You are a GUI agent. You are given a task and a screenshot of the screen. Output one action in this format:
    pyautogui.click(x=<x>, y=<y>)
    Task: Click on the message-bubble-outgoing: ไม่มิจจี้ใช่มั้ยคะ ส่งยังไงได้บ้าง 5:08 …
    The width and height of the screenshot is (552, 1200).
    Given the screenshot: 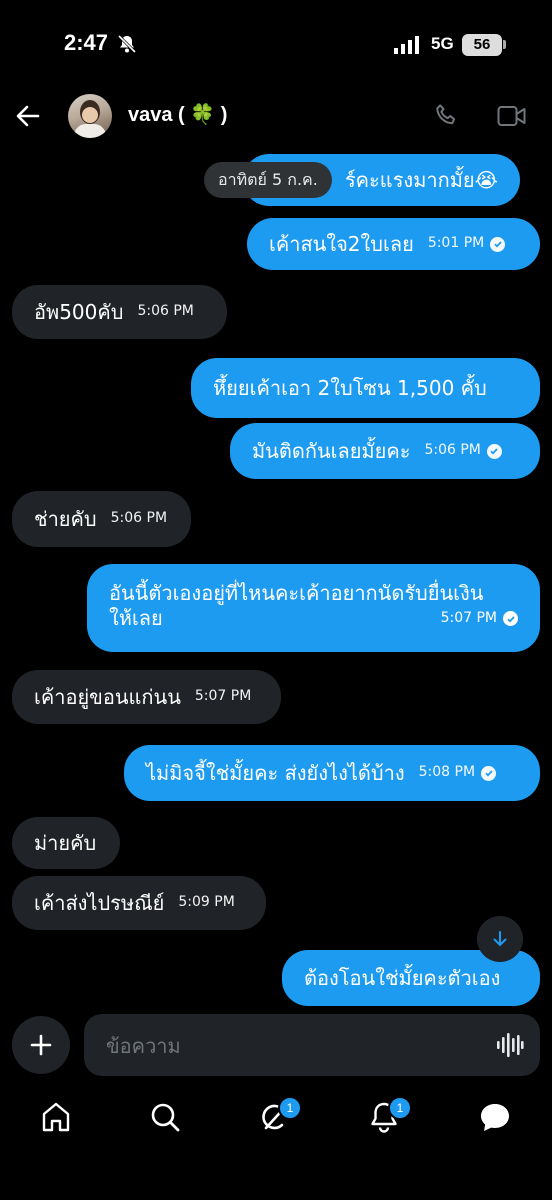 What is the action you would take?
    pyautogui.click(x=332, y=773)
    